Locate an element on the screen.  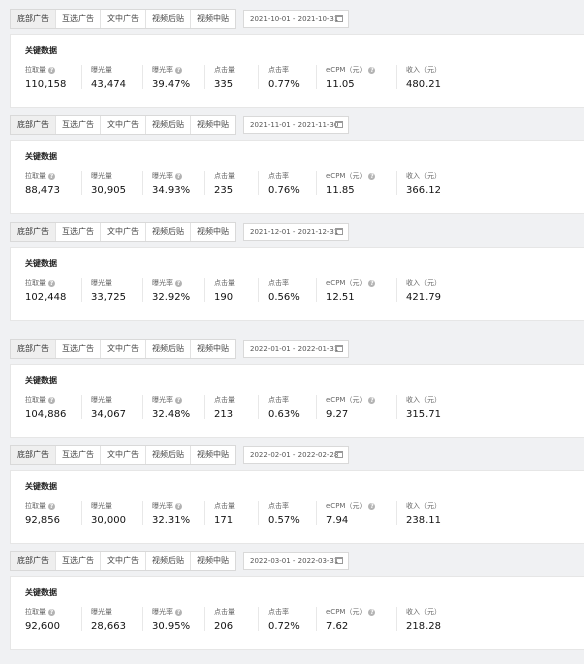
date-range-text: 2022-03-01 - 2022-03-31 is located at coordinates (294, 561).